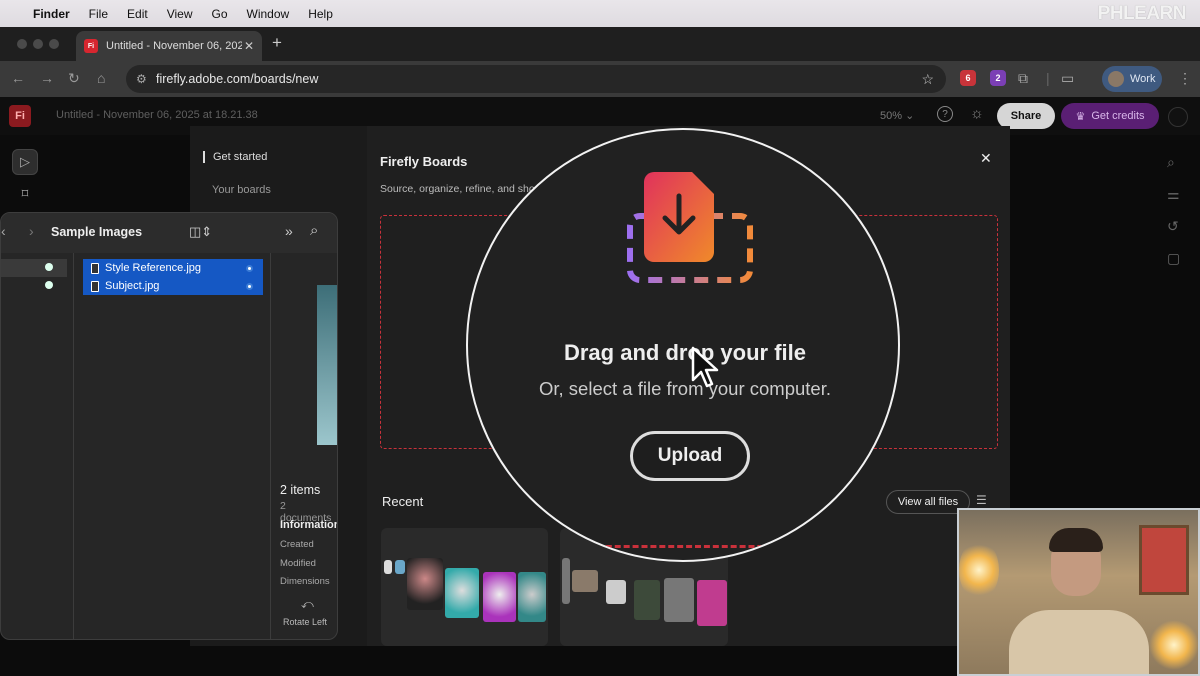 The width and height of the screenshot is (1200, 676). What do you see at coordinates (169, 46) in the screenshot?
I see `browser-tab: Fi Untitled - November 06, 2025 ✕` at bounding box center [169, 46].